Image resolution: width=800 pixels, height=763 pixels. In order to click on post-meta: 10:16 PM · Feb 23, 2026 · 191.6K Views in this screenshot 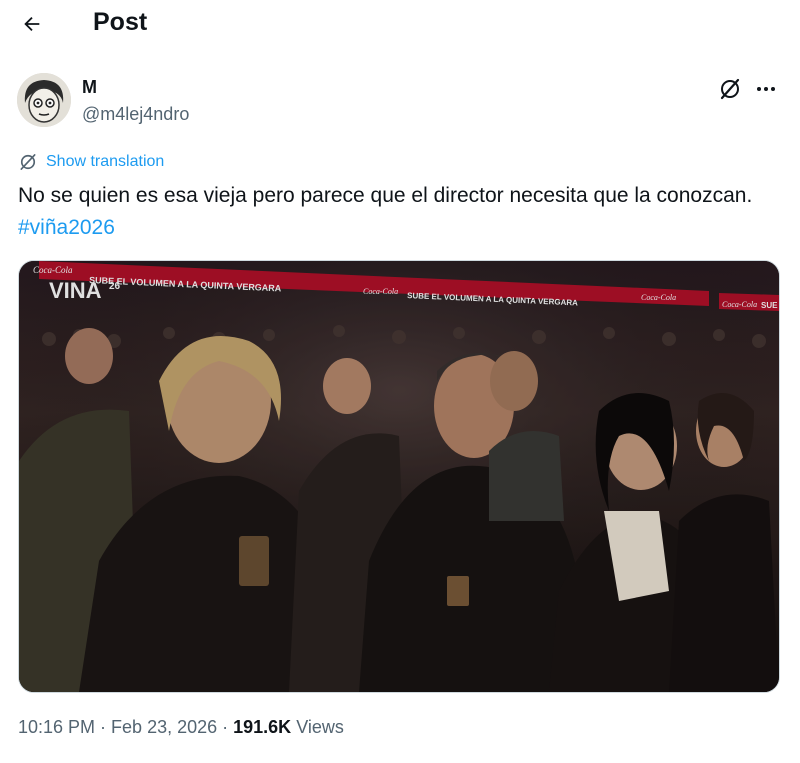, I will do `click(181, 727)`.